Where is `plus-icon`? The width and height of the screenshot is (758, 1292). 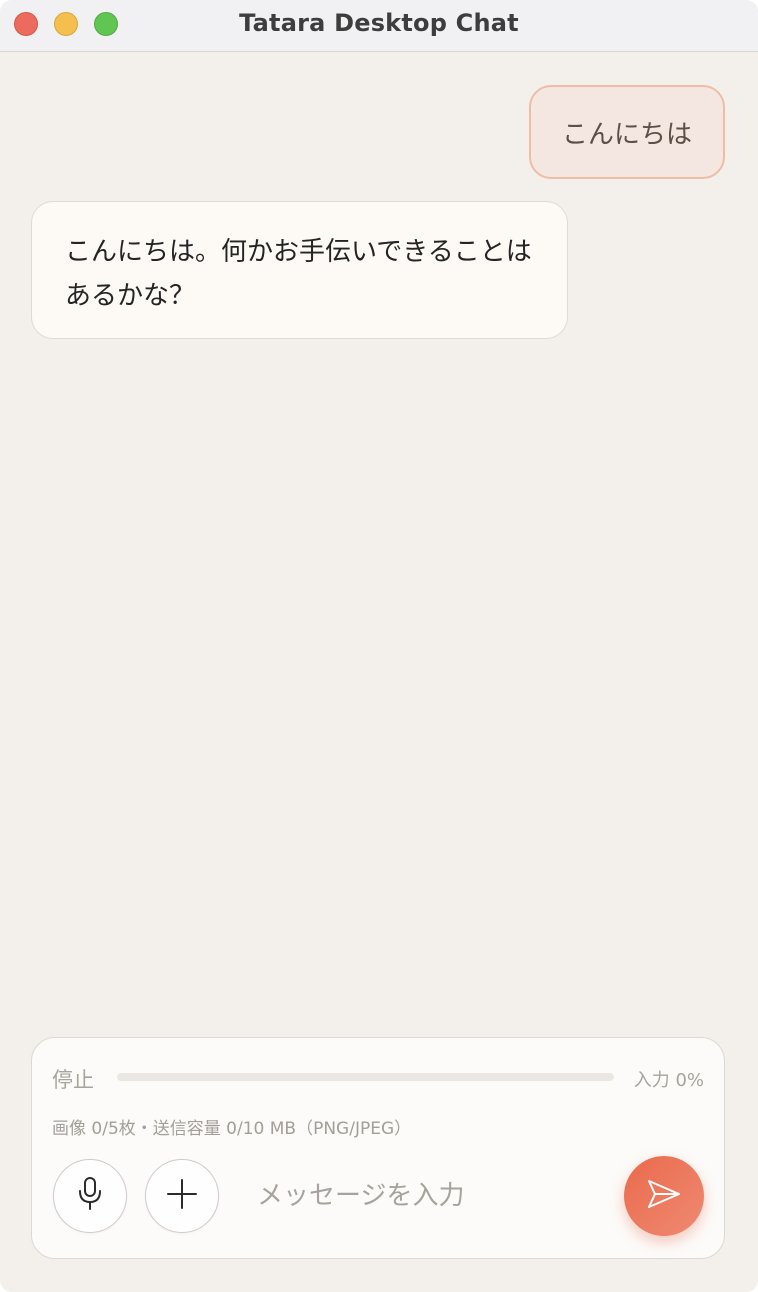
plus-icon is located at coordinates (182, 1196).